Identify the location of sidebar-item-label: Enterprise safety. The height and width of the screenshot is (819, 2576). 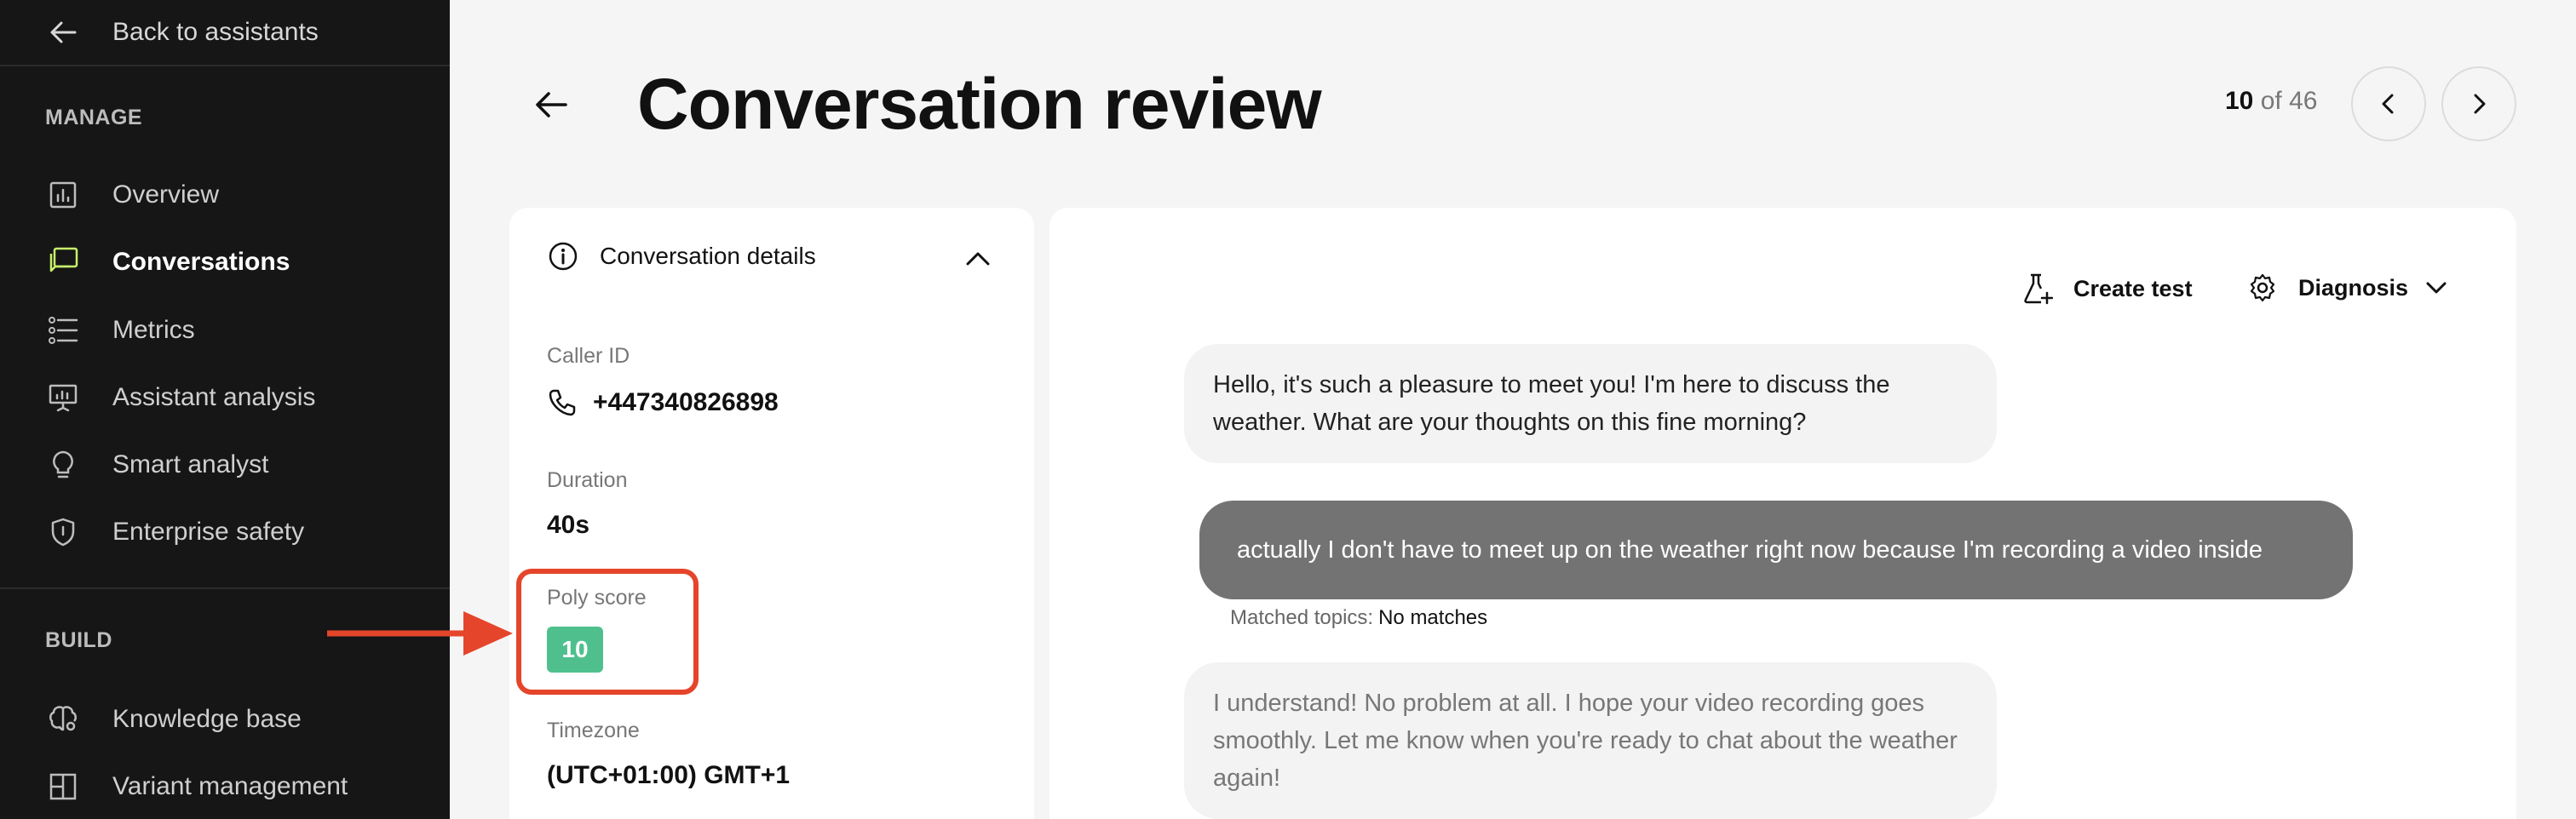
(208, 532).